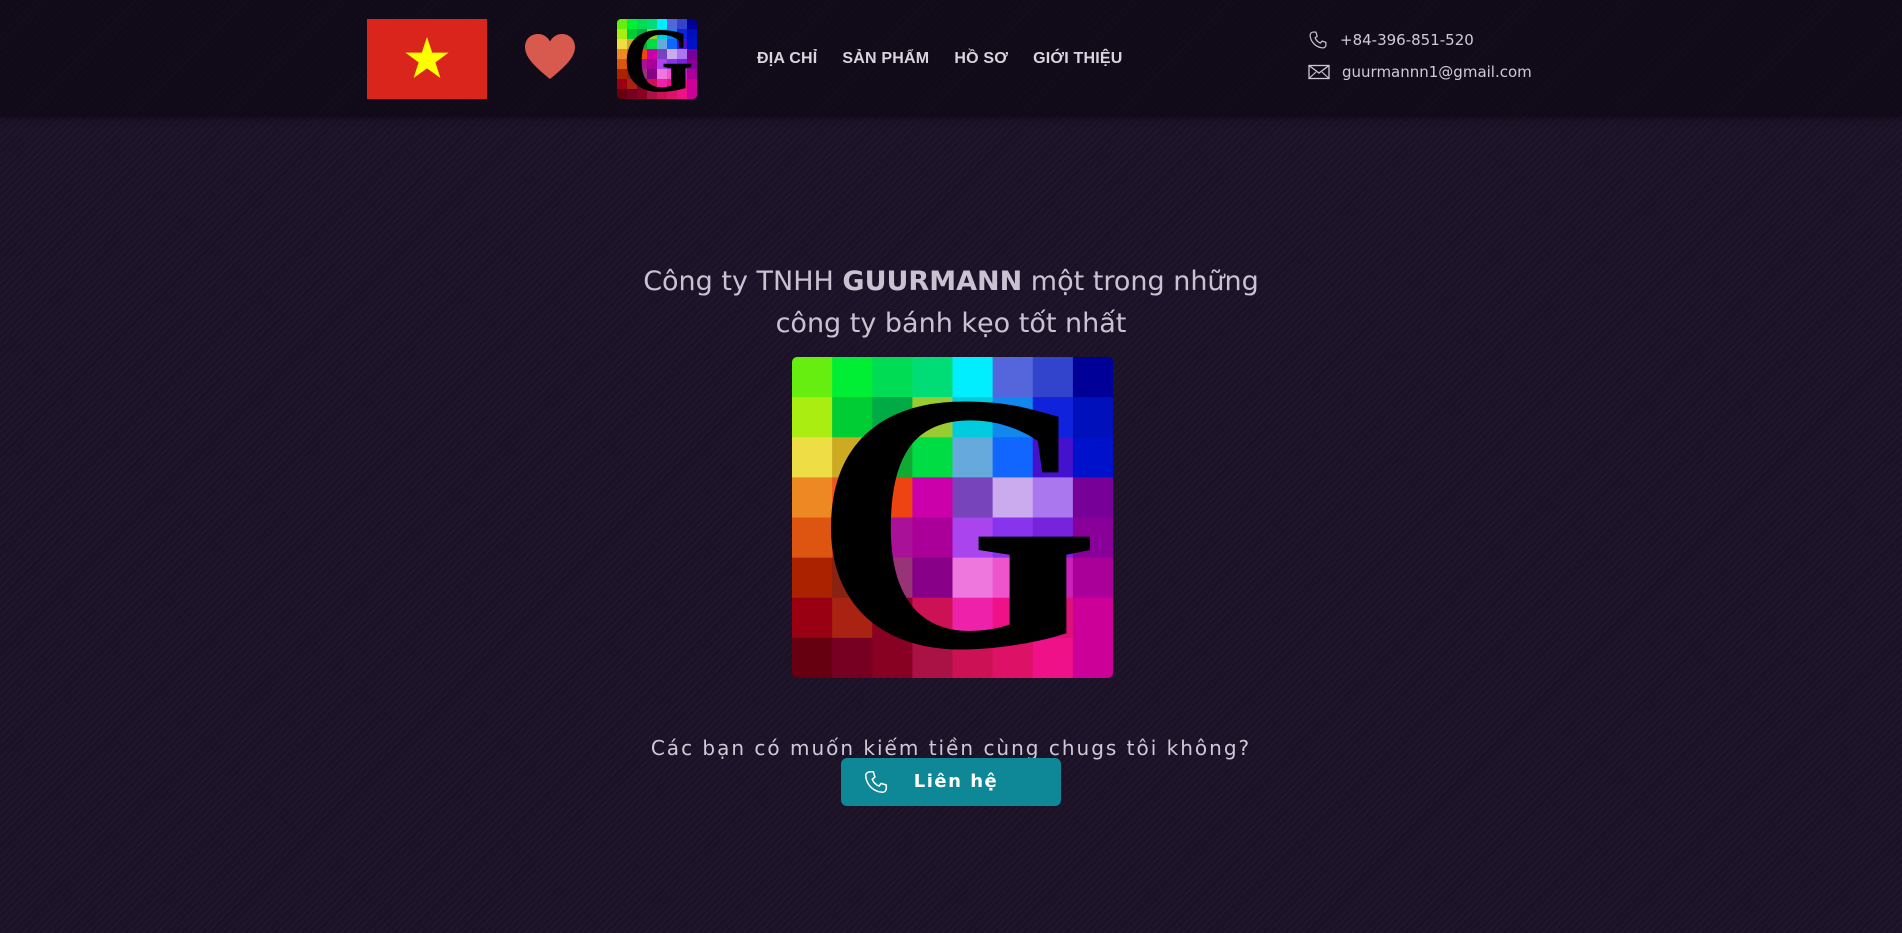  I want to click on nav-item-san-pham: SẢN PHẨM, so click(885, 59).